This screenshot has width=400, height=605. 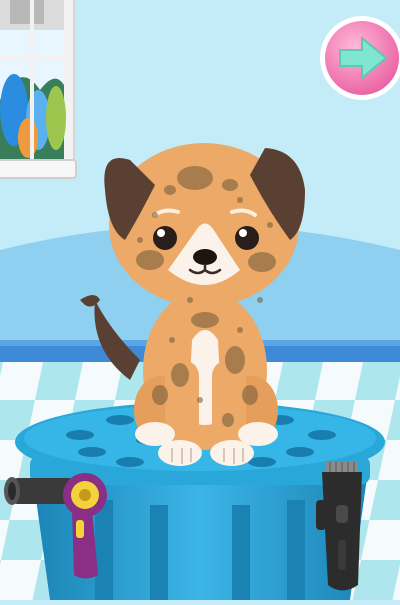 What do you see at coordinates (165, 238) in the screenshot?
I see `dog-eye-left` at bounding box center [165, 238].